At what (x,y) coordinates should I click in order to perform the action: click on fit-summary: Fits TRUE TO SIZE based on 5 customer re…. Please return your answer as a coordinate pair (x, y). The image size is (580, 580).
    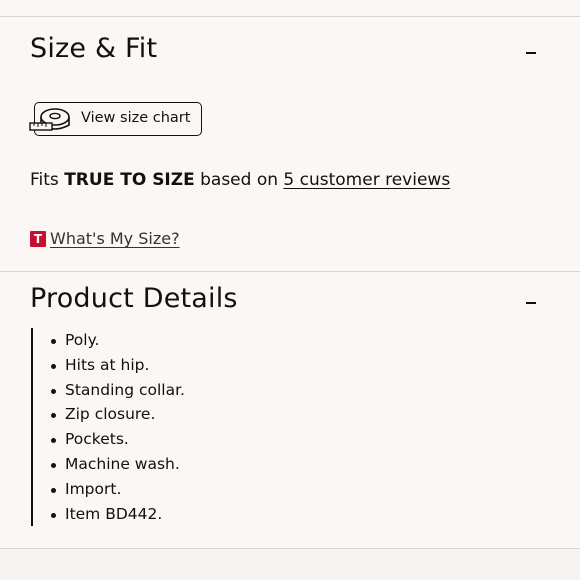
    Looking at the image, I should click on (240, 180).